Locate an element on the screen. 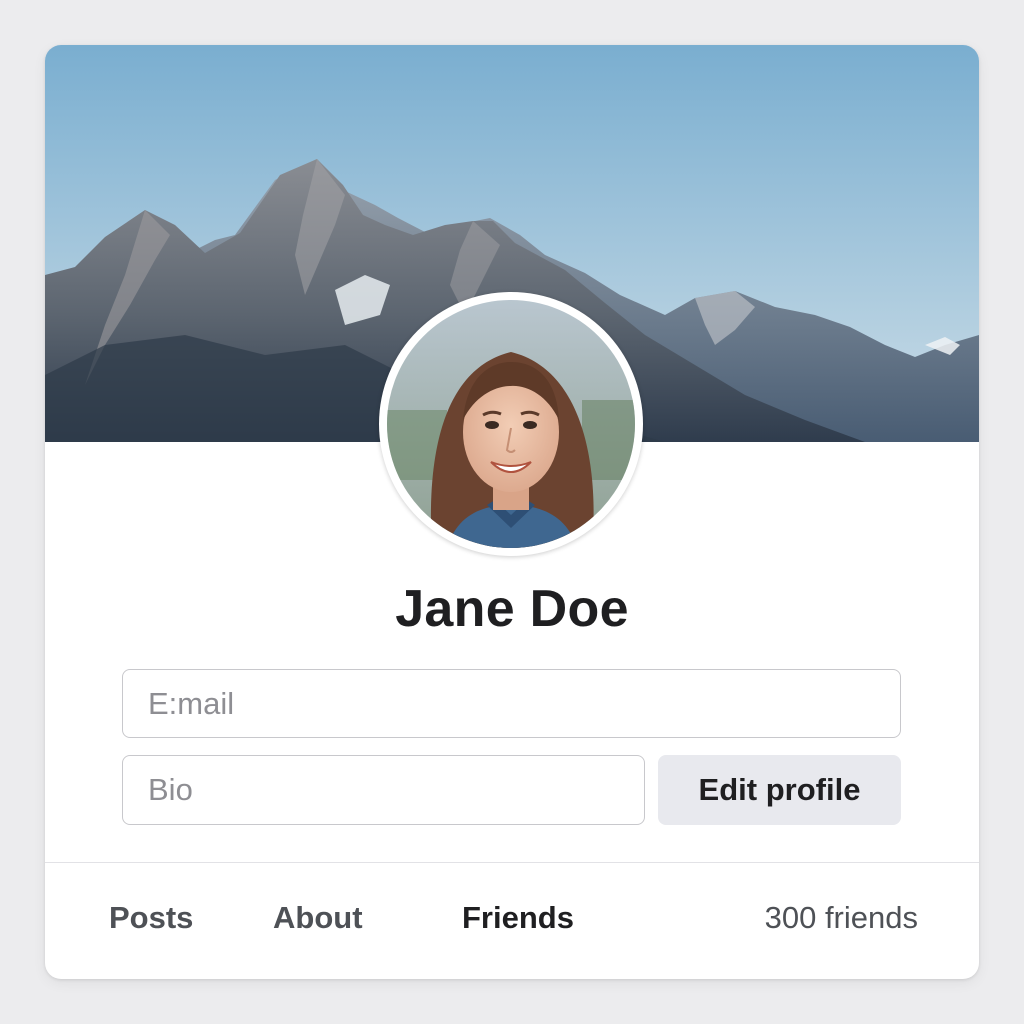 The width and height of the screenshot is (1024, 1024). avatar is located at coordinates (511, 424).